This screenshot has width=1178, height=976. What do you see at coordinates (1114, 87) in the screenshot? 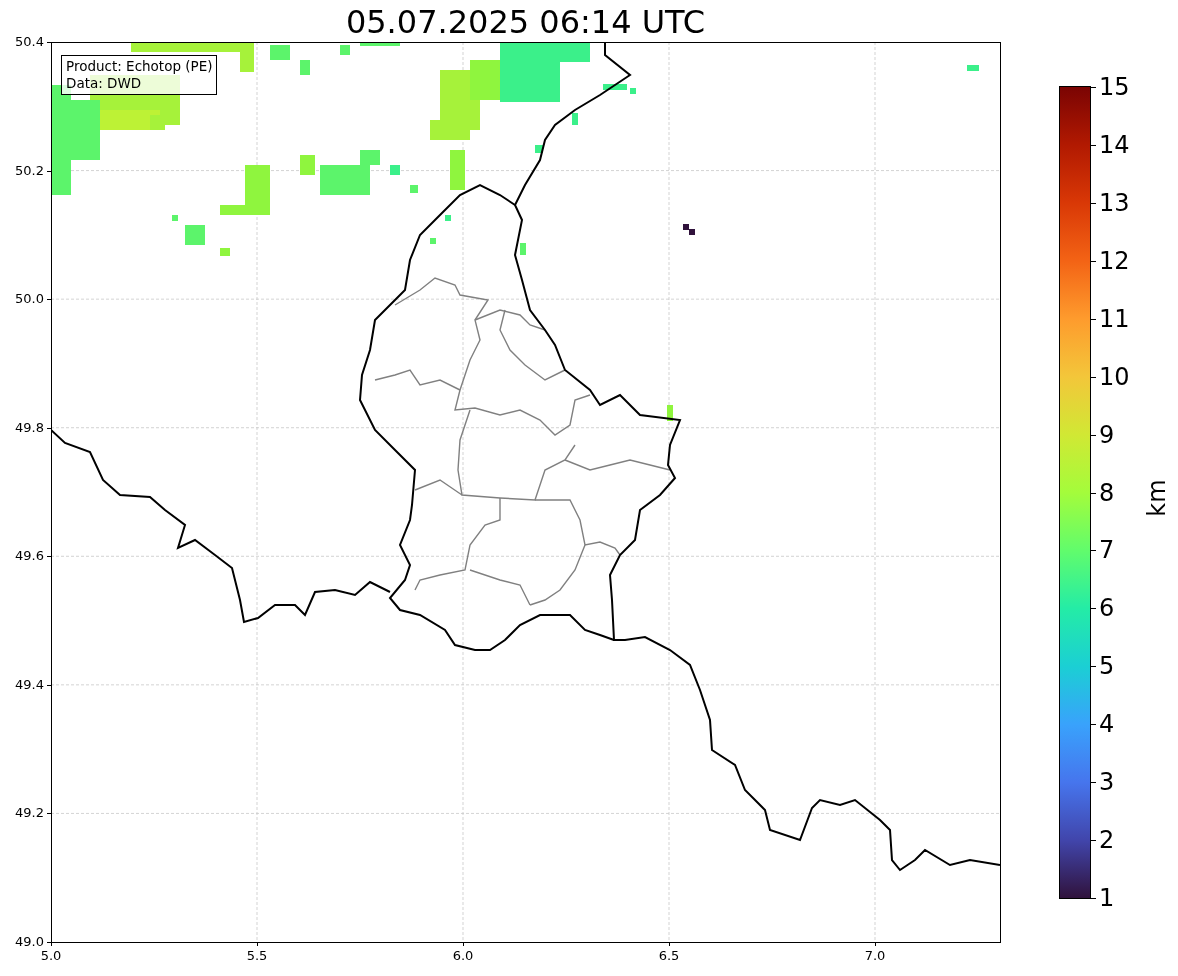
I see `colorbar-tick-label: 15` at bounding box center [1114, 87].